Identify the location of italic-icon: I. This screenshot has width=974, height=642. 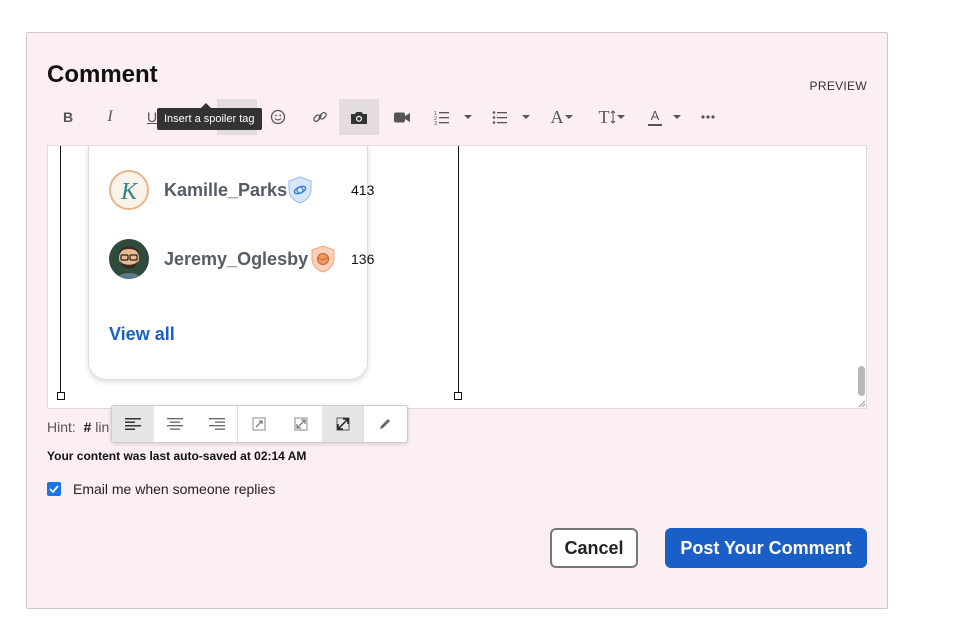
(110, 116).